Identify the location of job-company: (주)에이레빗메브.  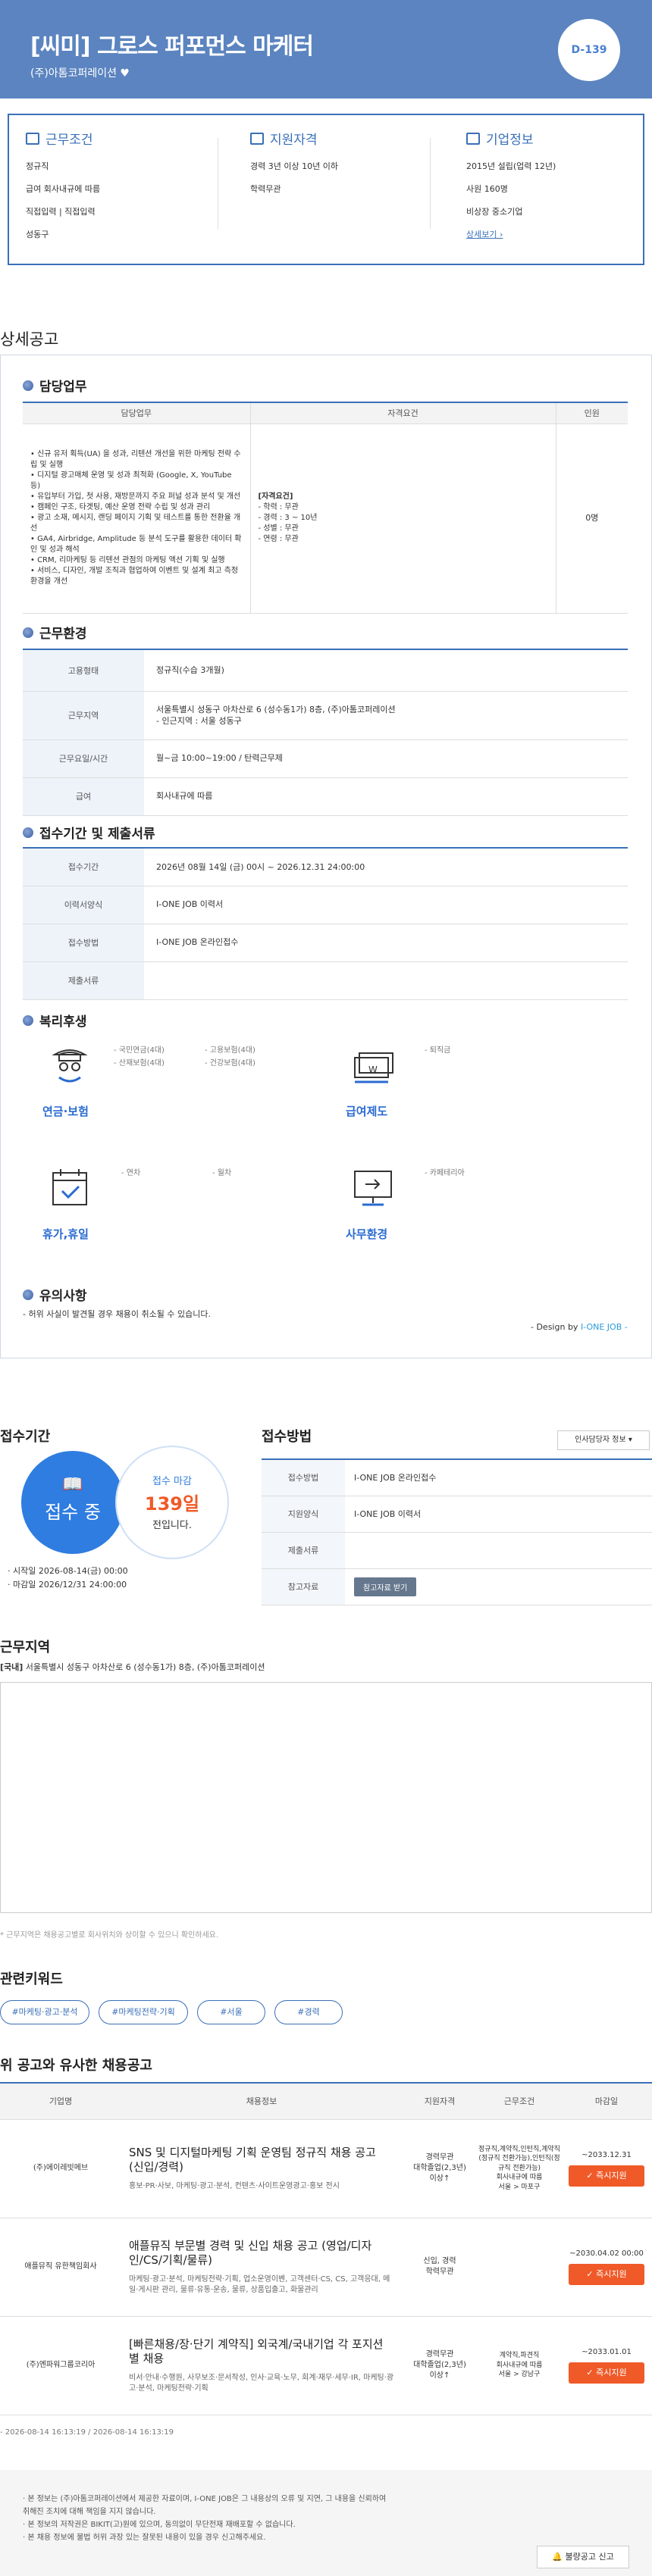
(60, 2169).